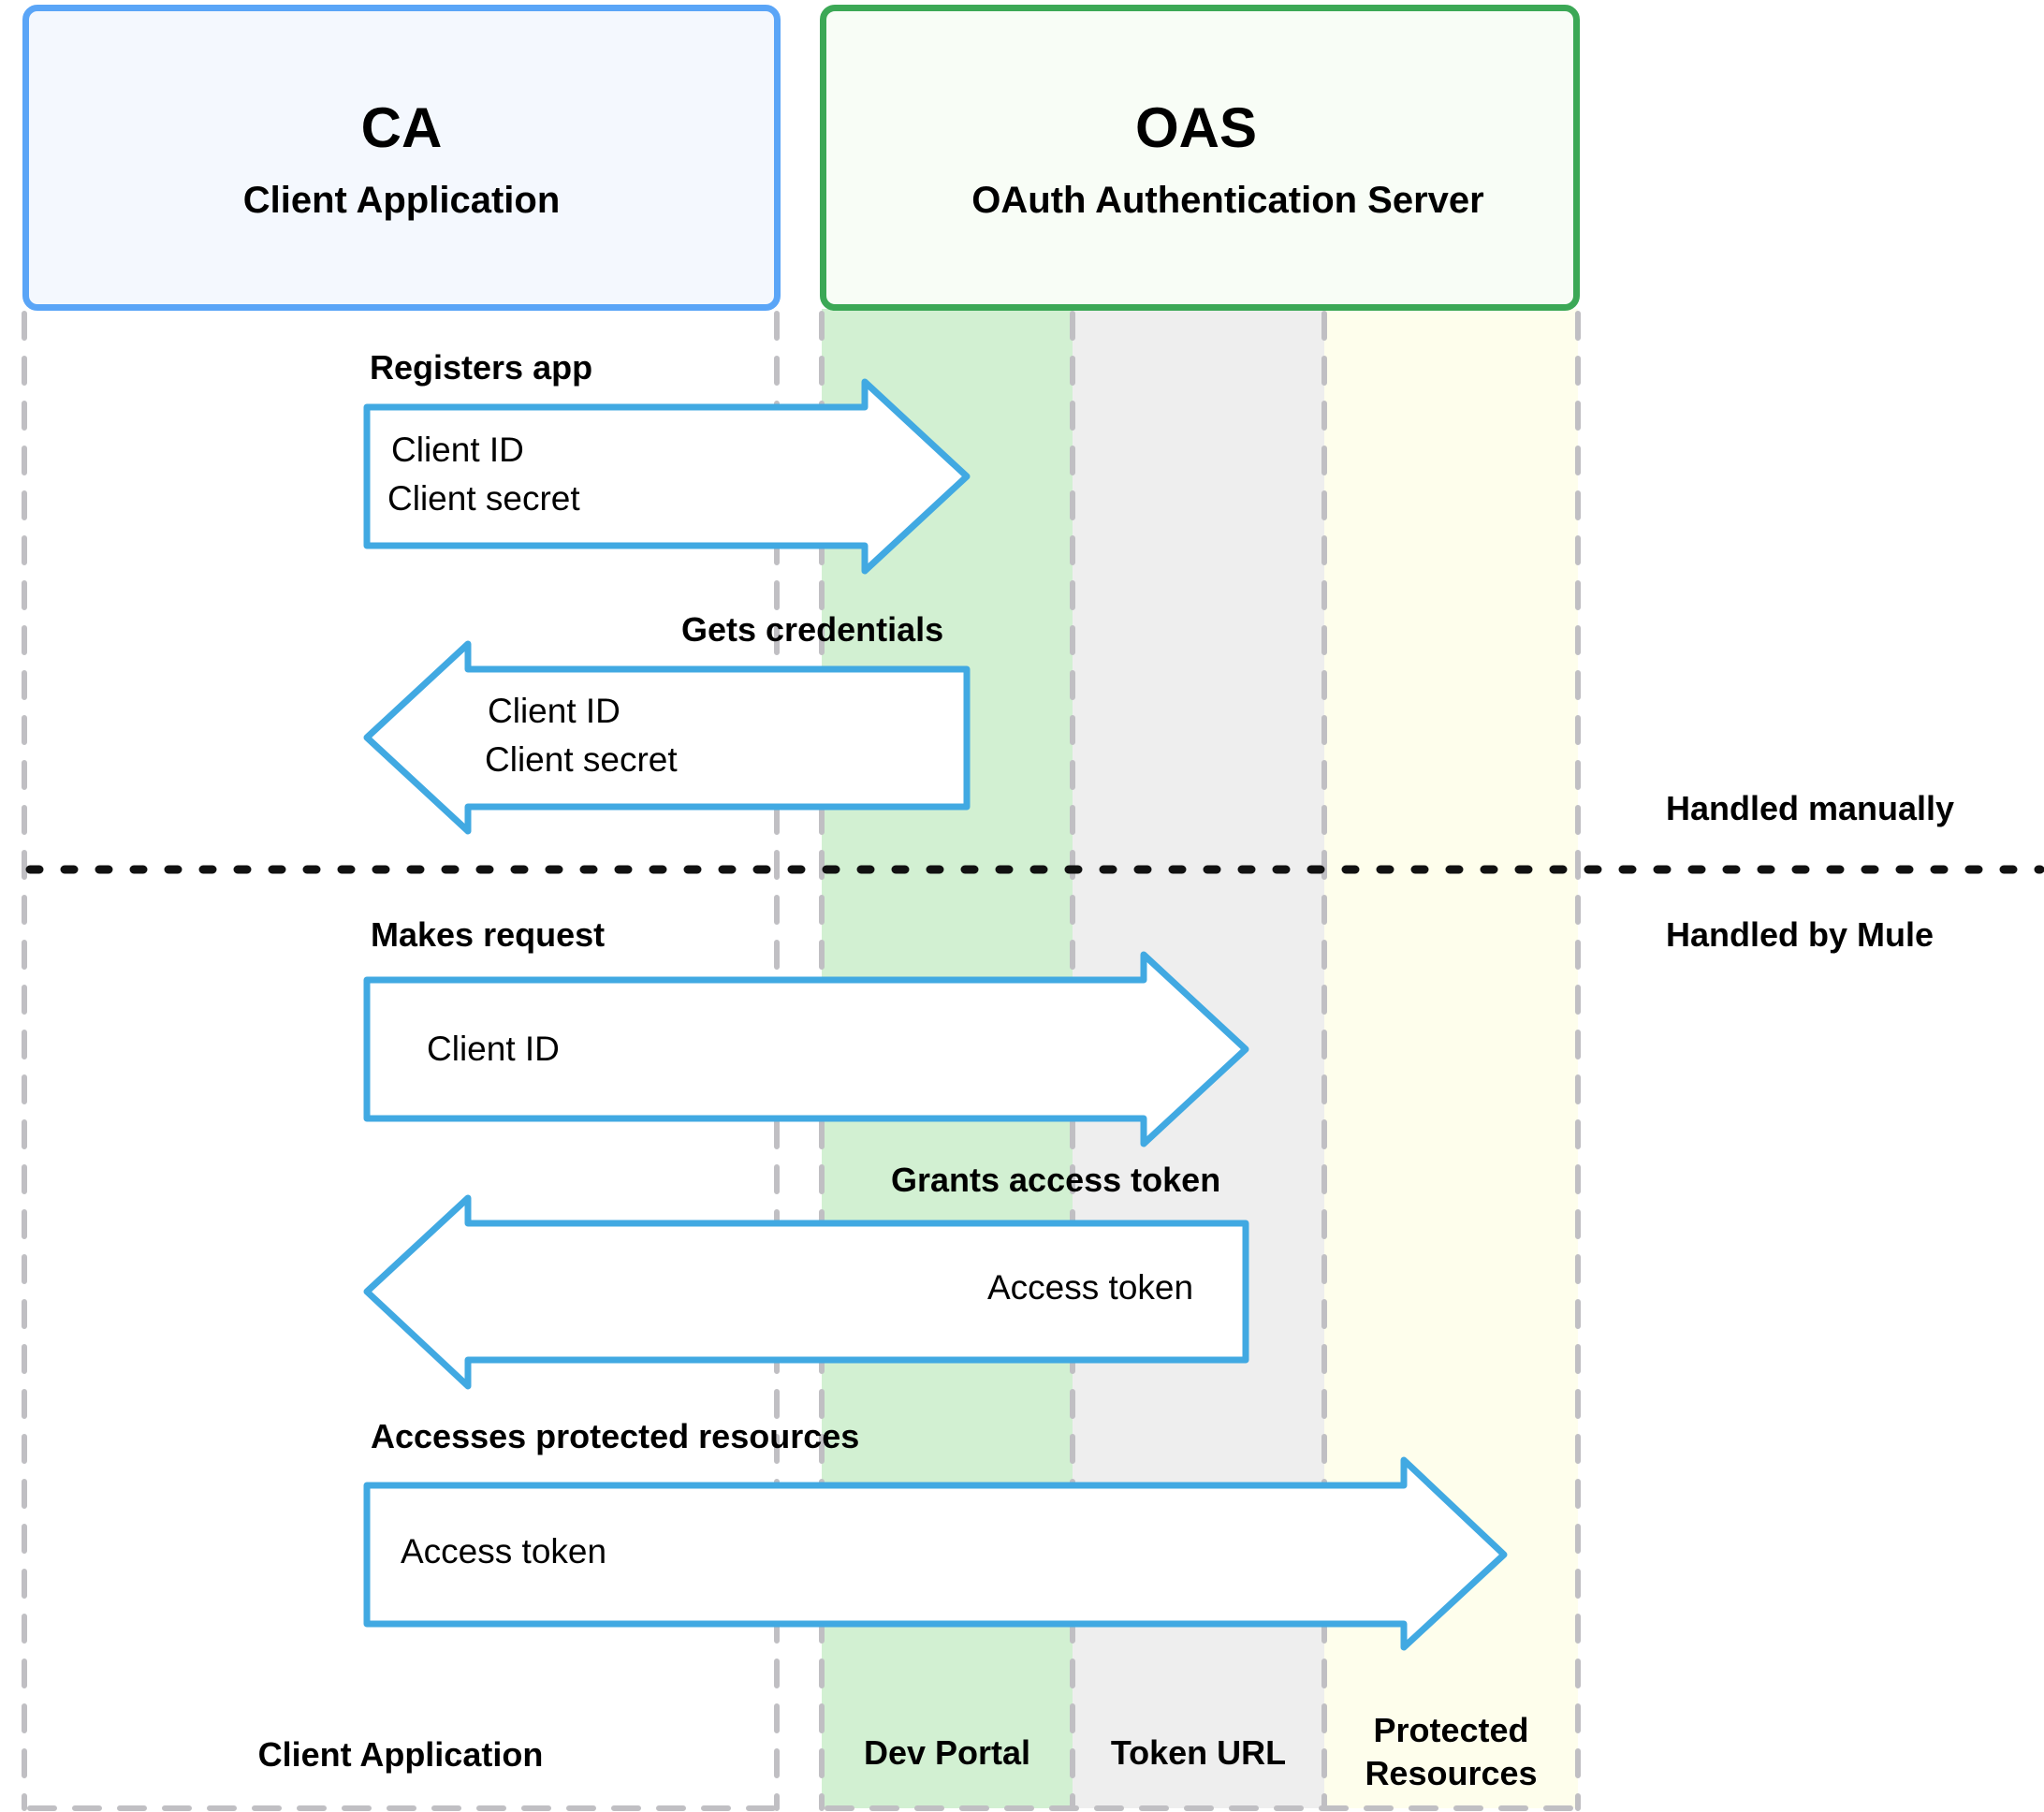 This screenshot has height=1812, width=2044. I want to click on payload-grants-access-token: Access token, so click(1090, 1288).